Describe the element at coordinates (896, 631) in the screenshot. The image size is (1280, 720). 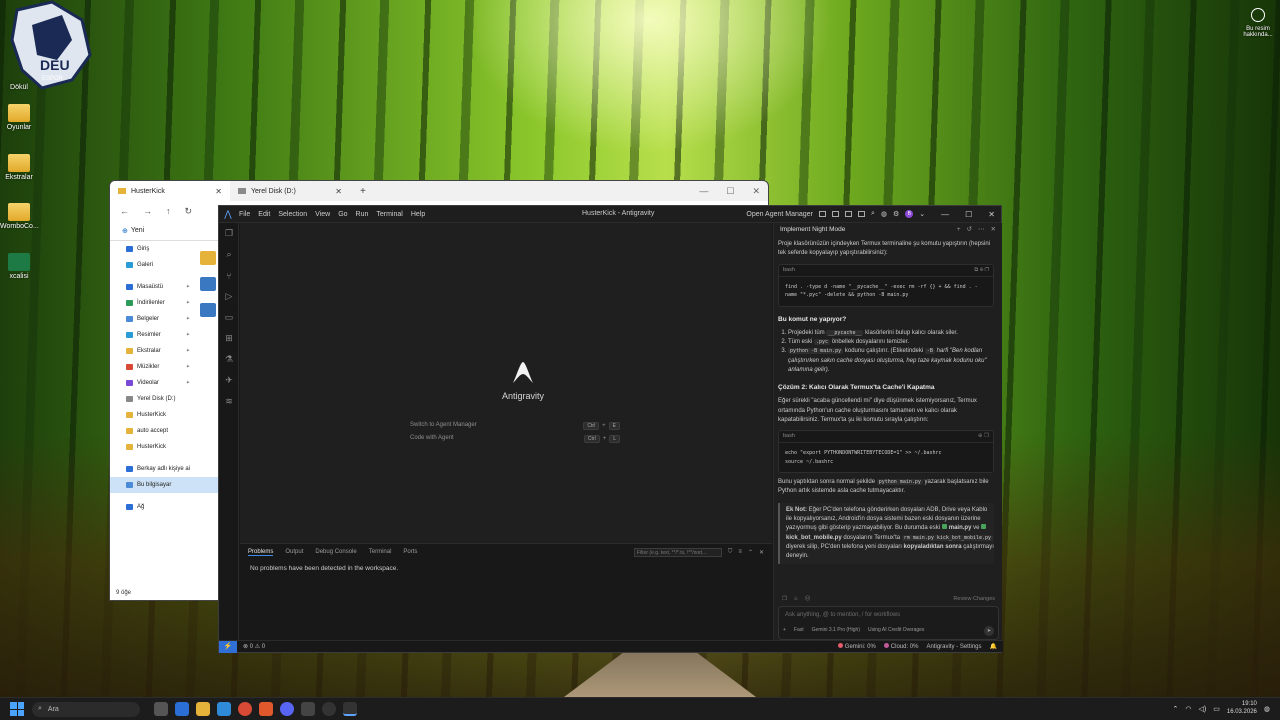
I see `credits-indicator: Using AI Credit Overages` at that location.